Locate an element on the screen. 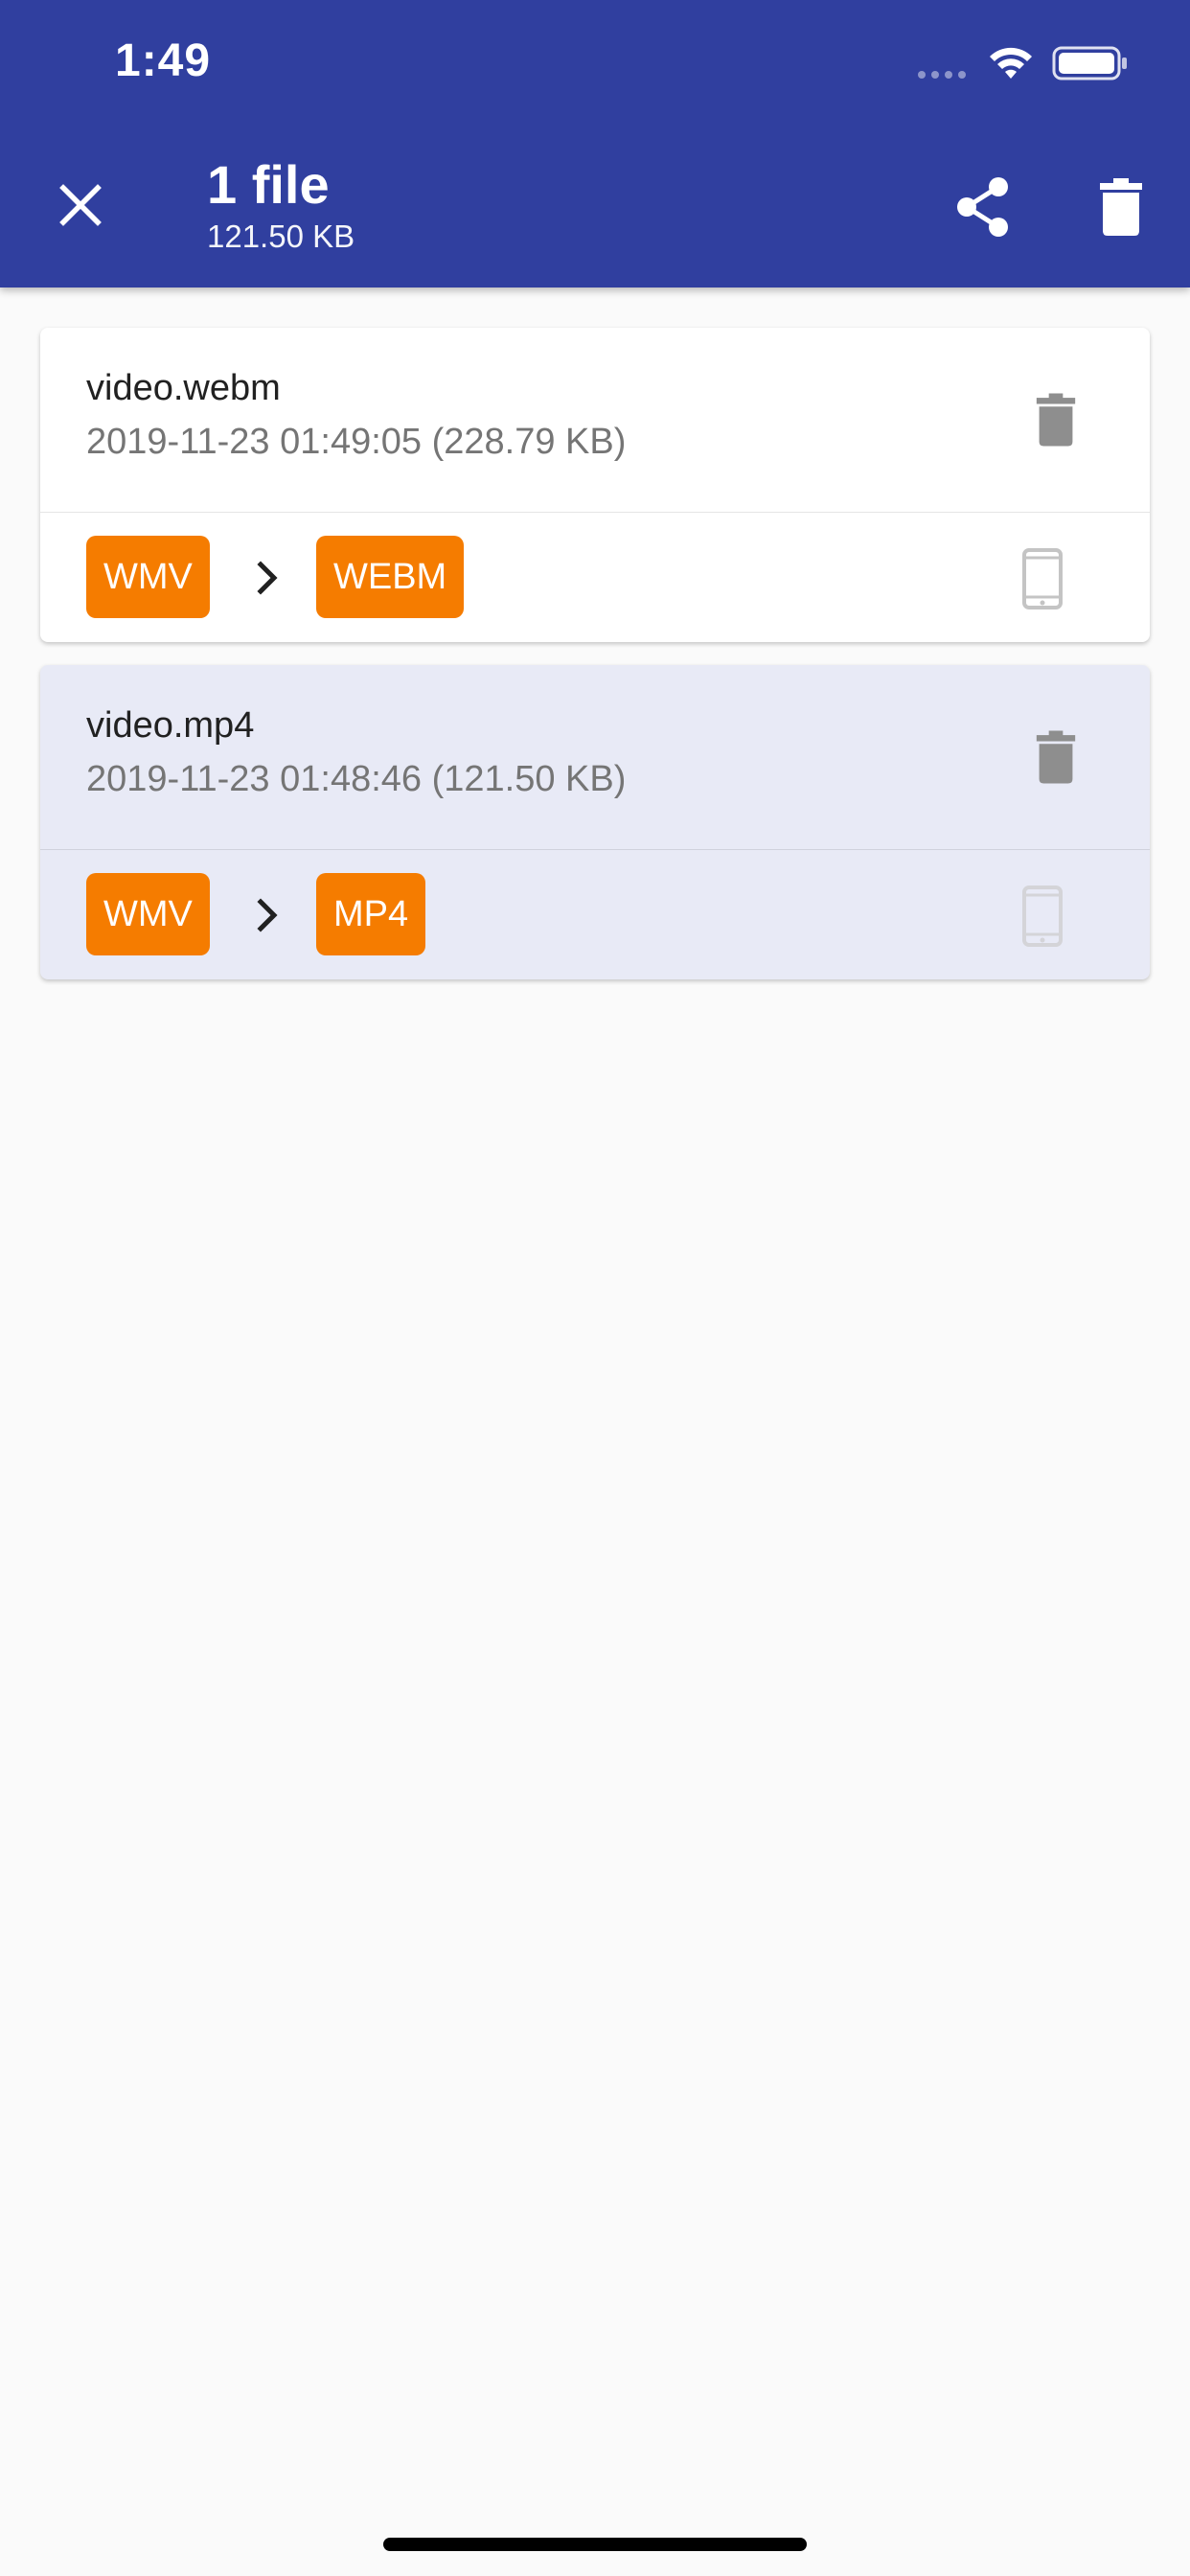 The height and width of the screenshot is (2576, 1190). file-name: video.webm is located at coordinates (183, 388).